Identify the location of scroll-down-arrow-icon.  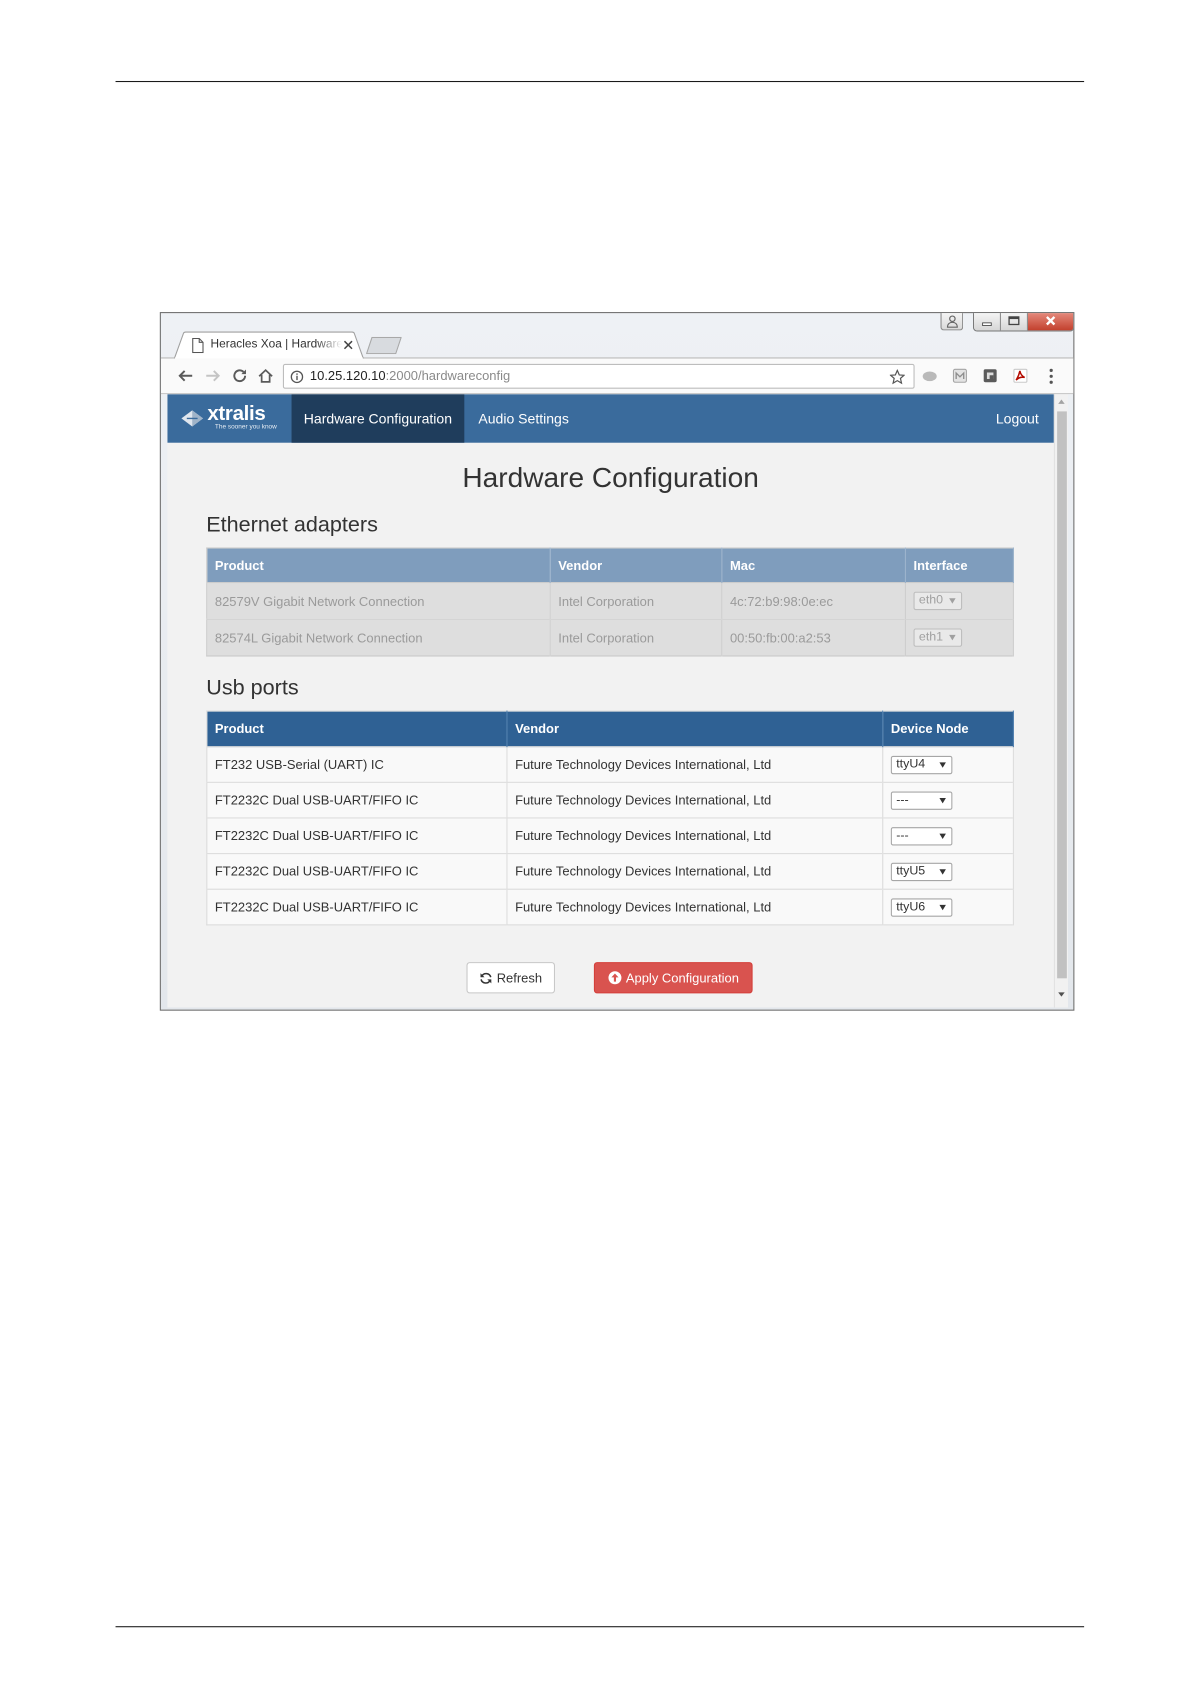
(1061, 994).